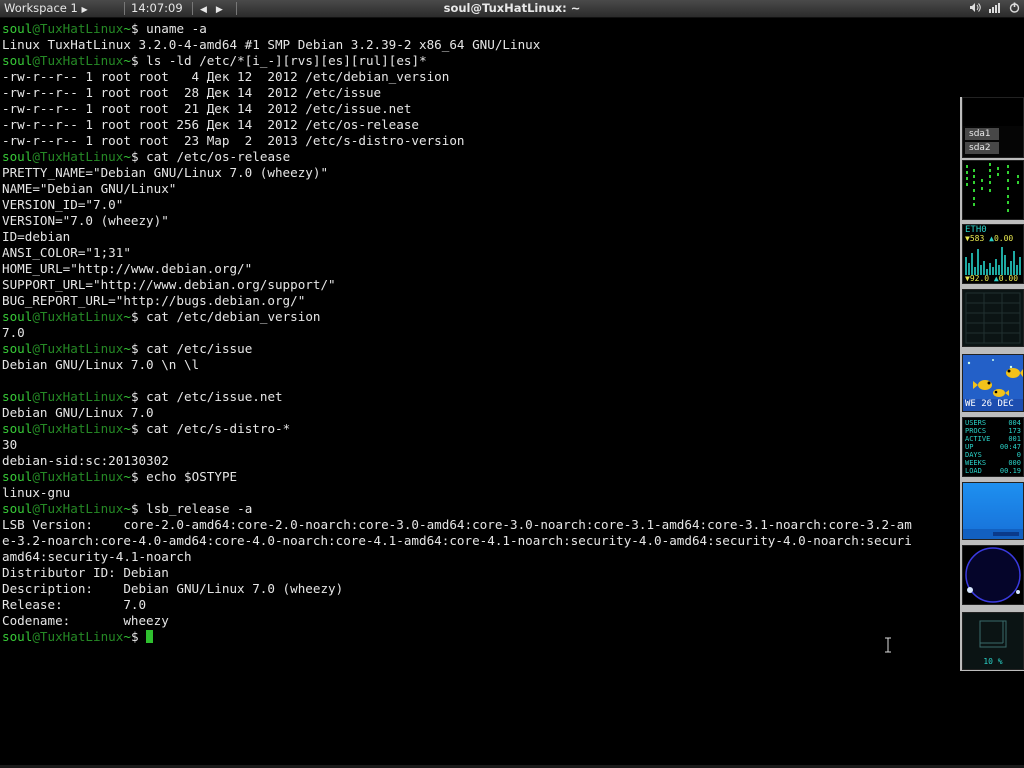 This screenshot has width=1024, height=768. I want to click on prompt-line: soul@TuxHatLinux~$ uname -a, so click(481, 29).